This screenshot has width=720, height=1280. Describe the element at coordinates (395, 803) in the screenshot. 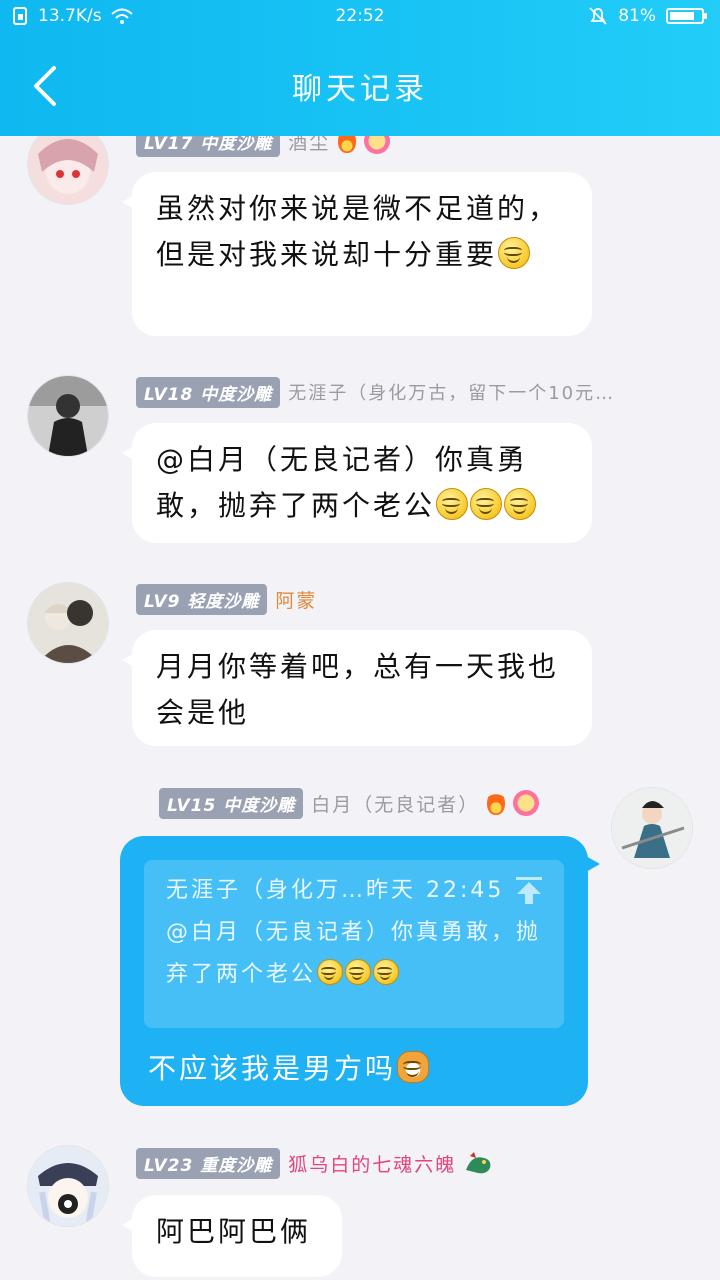

I see `sender-name: 白月（无良记者）` at that location.